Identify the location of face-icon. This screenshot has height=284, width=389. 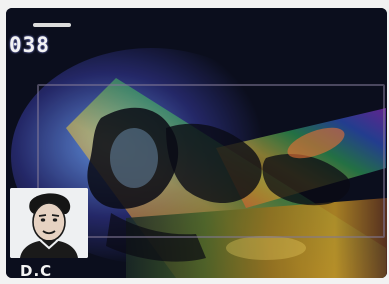
(49, 223).